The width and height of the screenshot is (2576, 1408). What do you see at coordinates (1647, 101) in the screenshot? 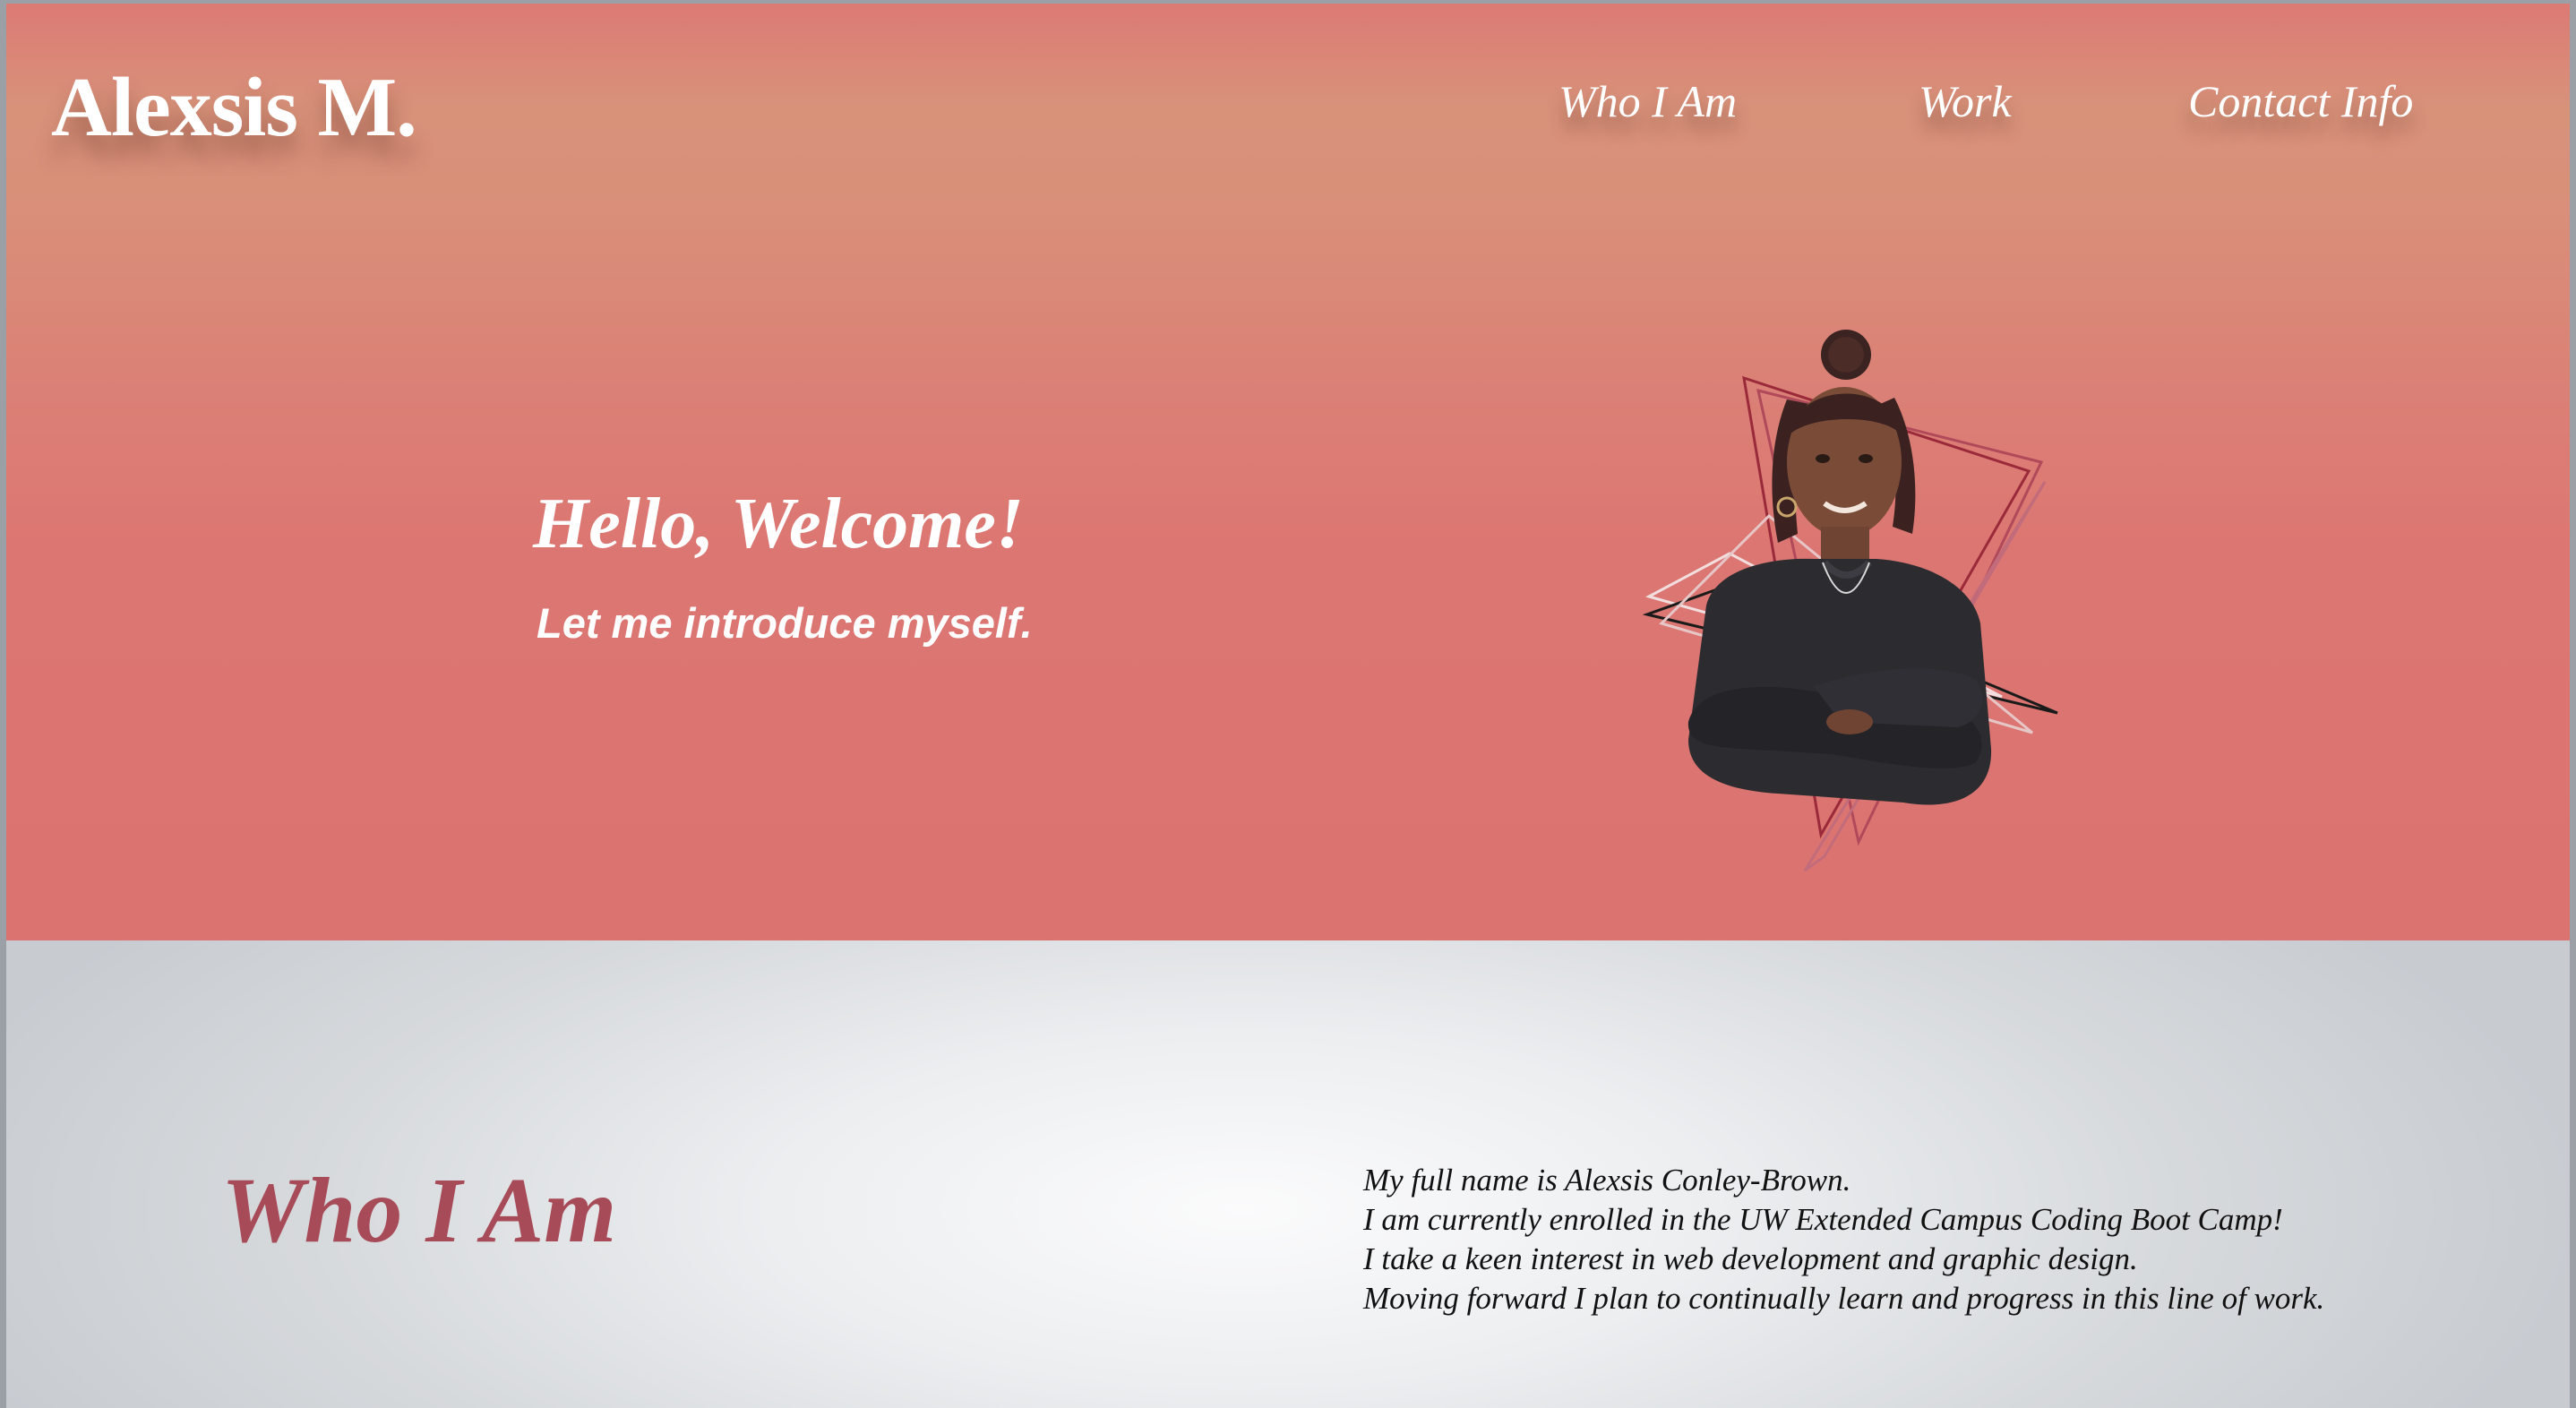
I see `nav-link-who-i-am: Who I Am` at bounding box center [1647, 101].